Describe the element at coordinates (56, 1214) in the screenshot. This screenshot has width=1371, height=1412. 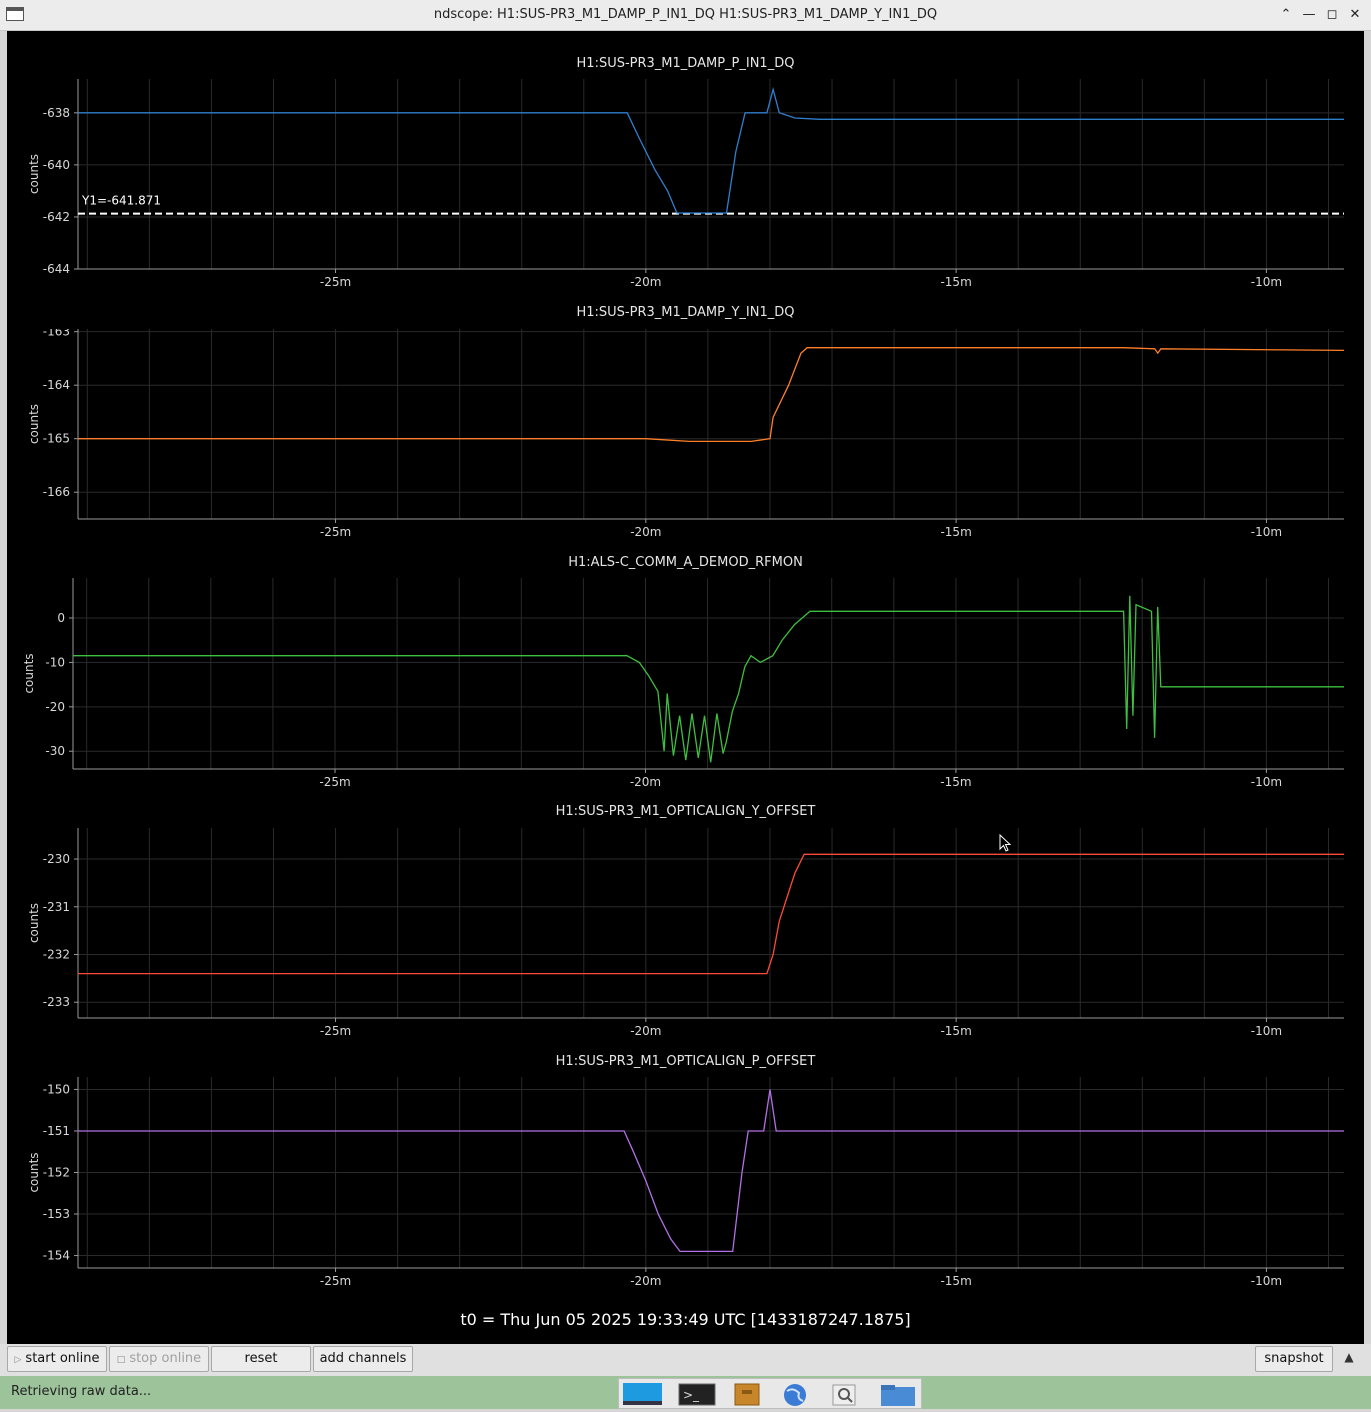
I see `y-tick-label: -153` at that location.